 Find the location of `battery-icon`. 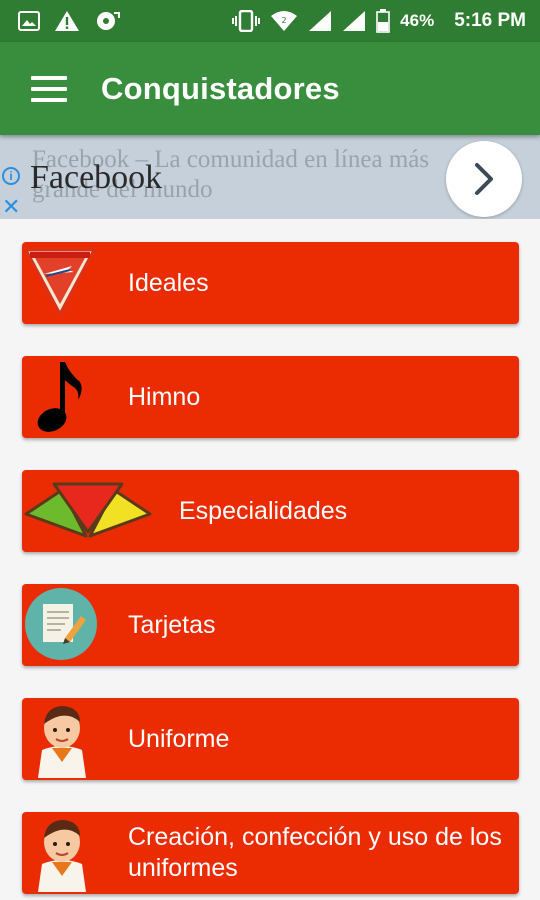

battery-icon is located at coordinates (383, 21).